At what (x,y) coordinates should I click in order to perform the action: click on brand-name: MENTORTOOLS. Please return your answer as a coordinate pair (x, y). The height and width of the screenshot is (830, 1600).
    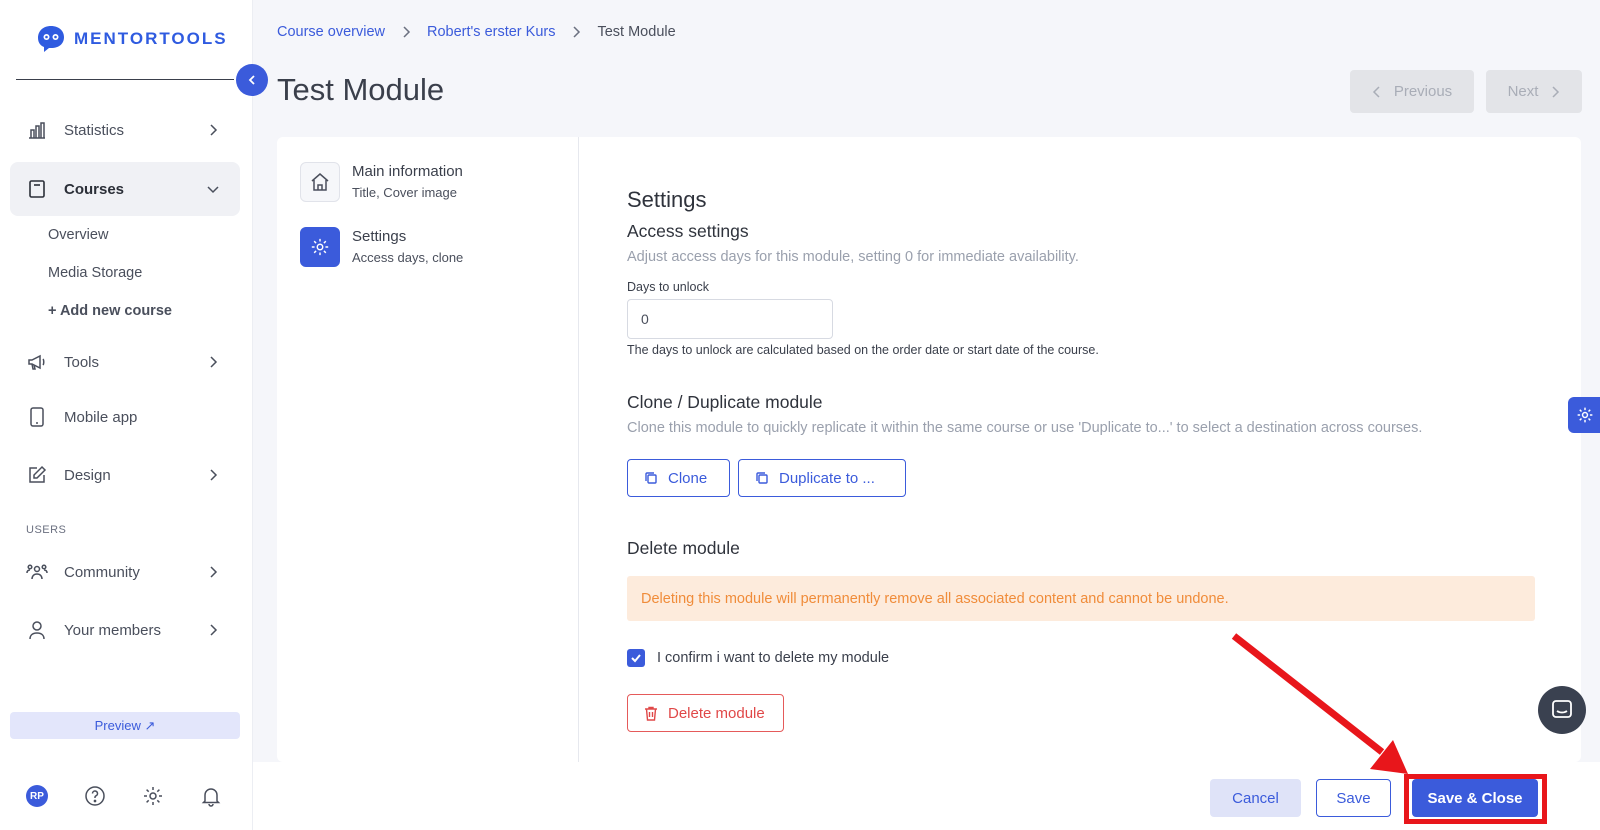
    Looking at the image, I should click on (151, 38).